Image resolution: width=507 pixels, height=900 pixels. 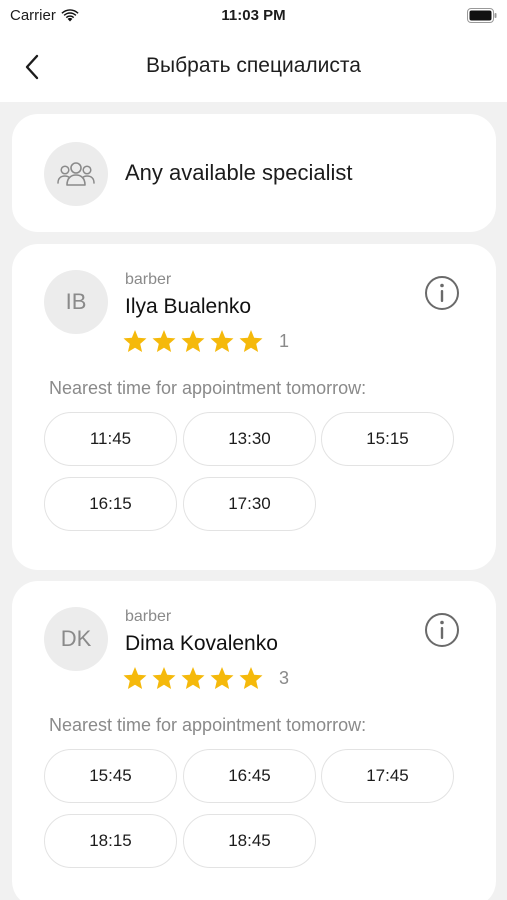 I want to click on status-time: 11:03 PM, so click(x=253, y=15).